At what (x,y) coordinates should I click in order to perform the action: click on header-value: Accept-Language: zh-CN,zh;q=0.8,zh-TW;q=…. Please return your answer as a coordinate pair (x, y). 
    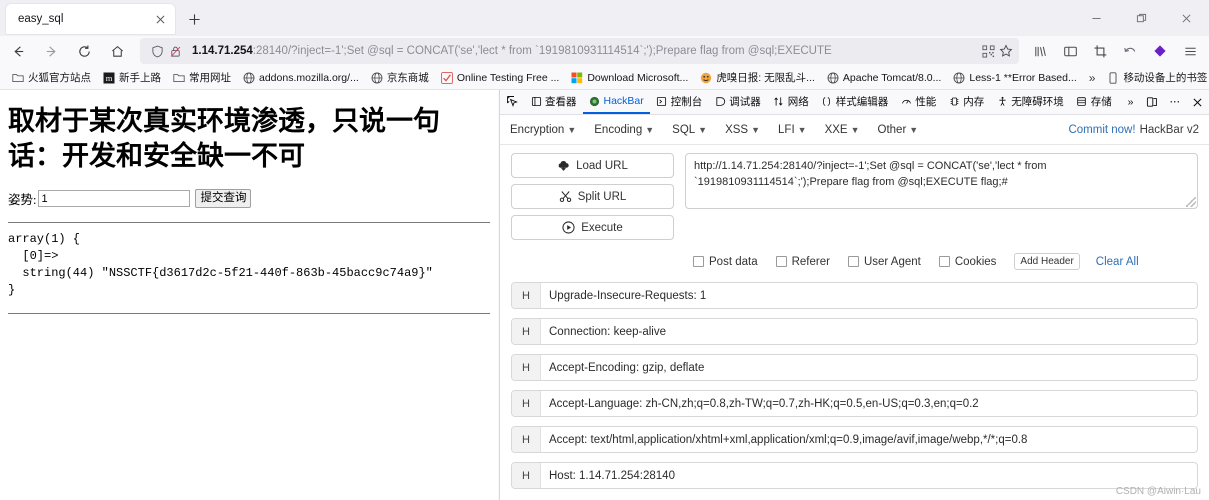
    Looking at the image, I should click on (869, 403).